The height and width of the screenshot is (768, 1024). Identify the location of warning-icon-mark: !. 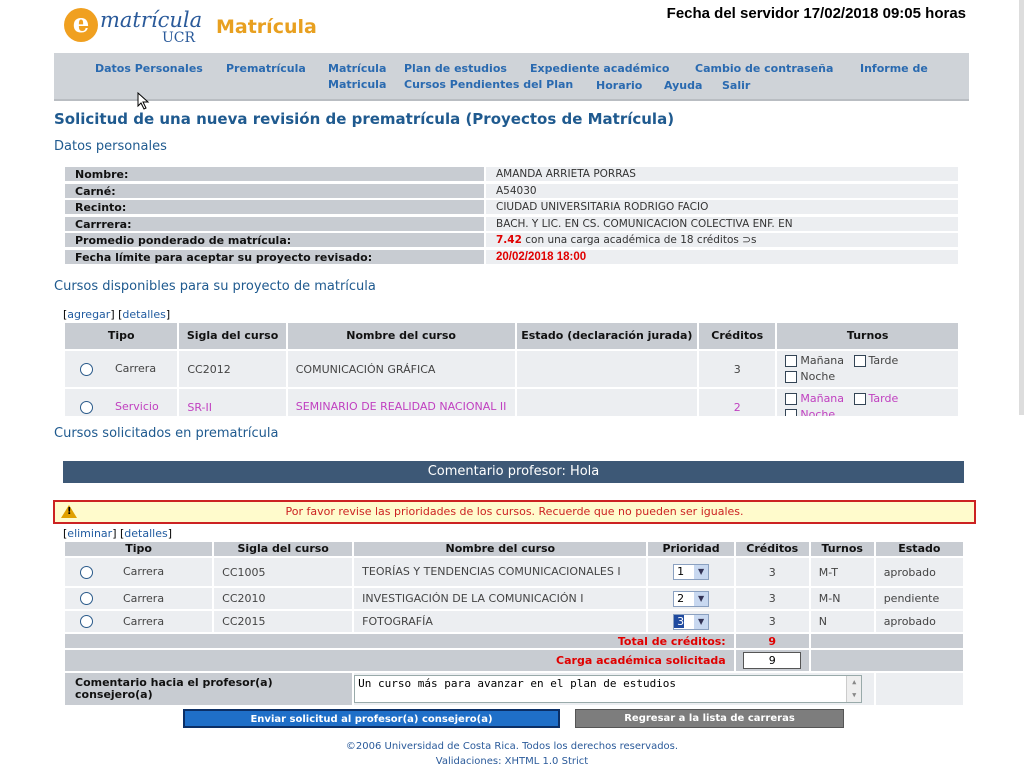
(69, 511).